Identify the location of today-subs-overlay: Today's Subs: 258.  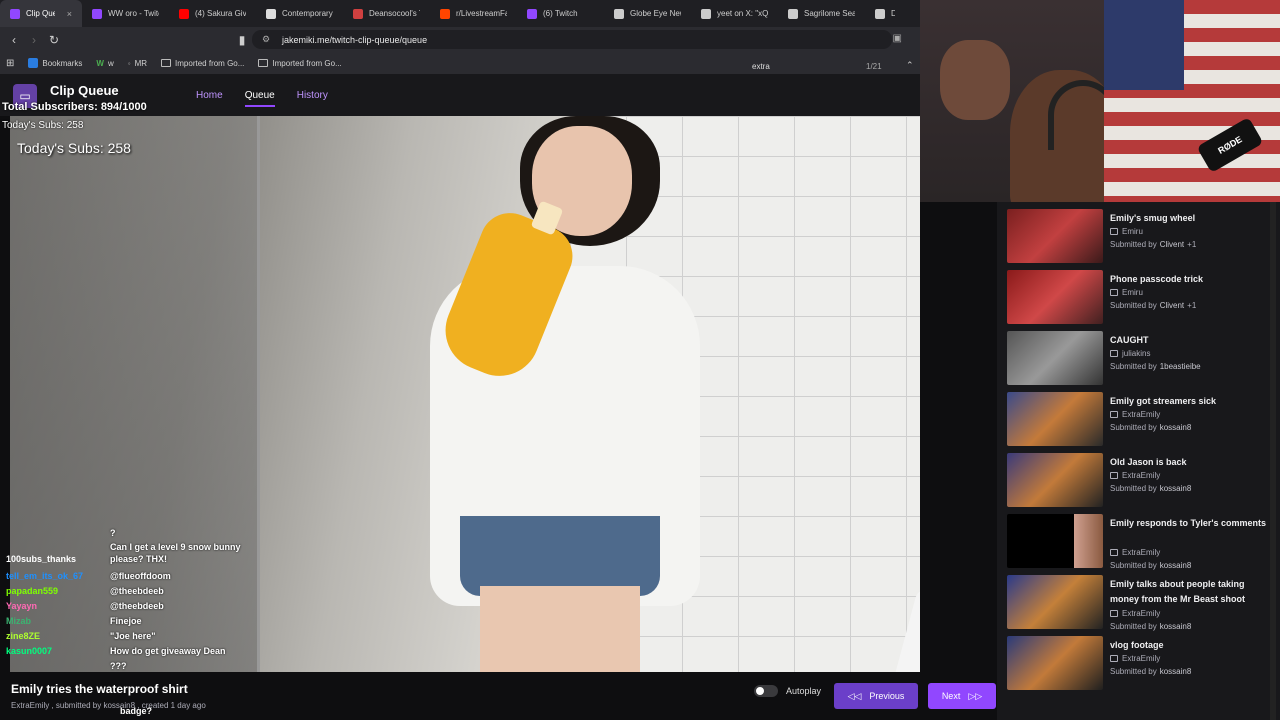
(74, 148).